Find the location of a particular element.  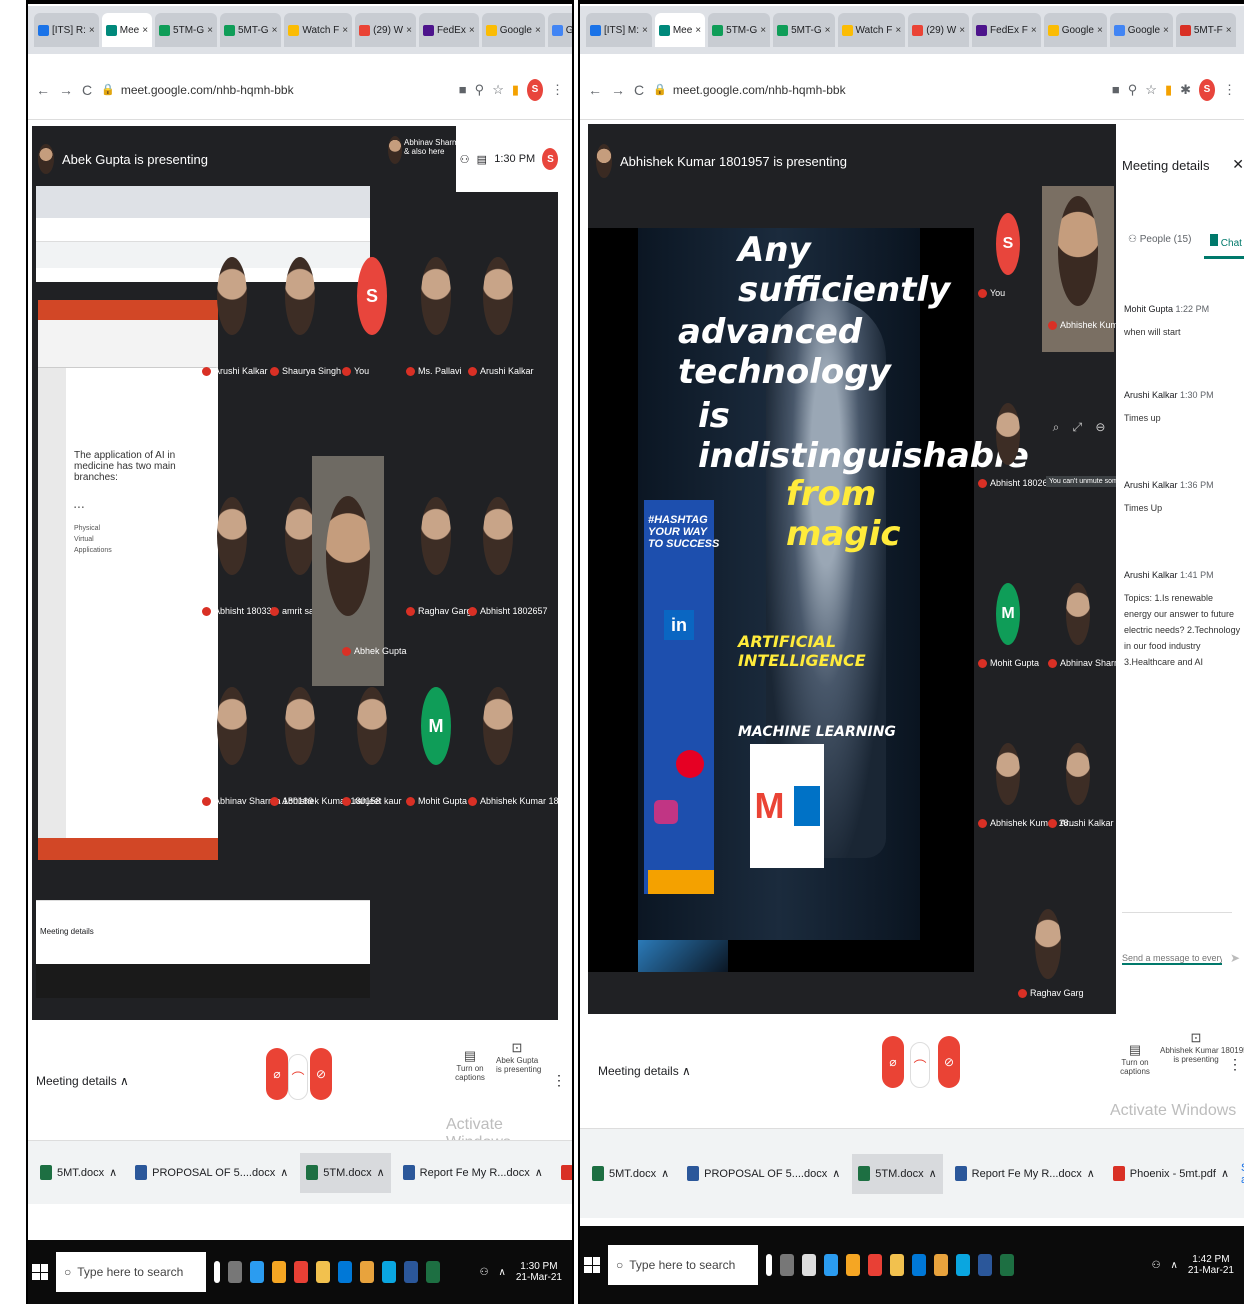

people-icon: ⚇ is located at coordinates (465, 159).